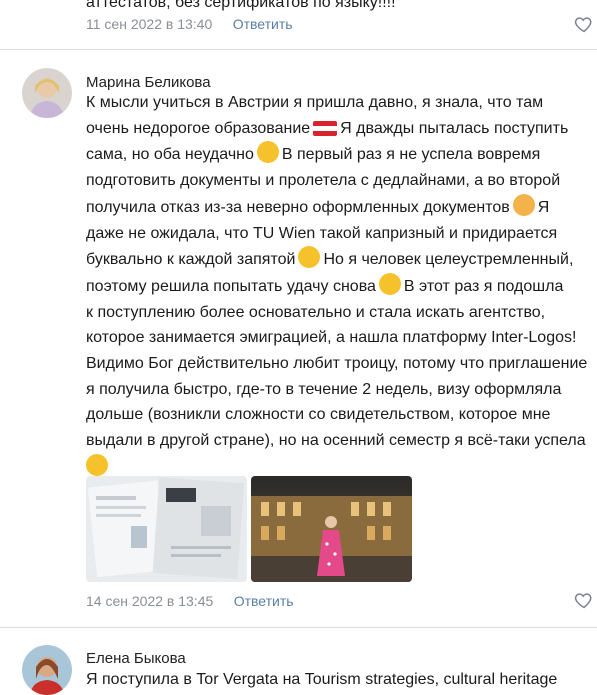 The image size is (597, 695). What do you see at coordinates (136, 658) in the screenshot?
I see `comment-author: Елена Быкова` at bounding box center [136, 658].